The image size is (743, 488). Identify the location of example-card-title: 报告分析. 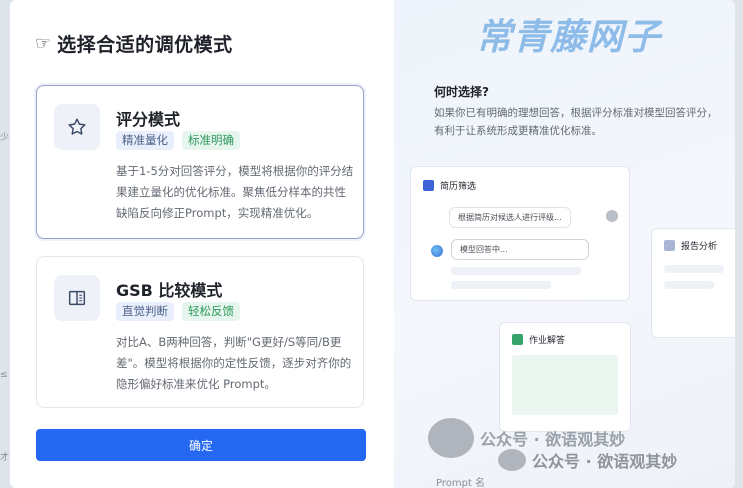
(699, 247).